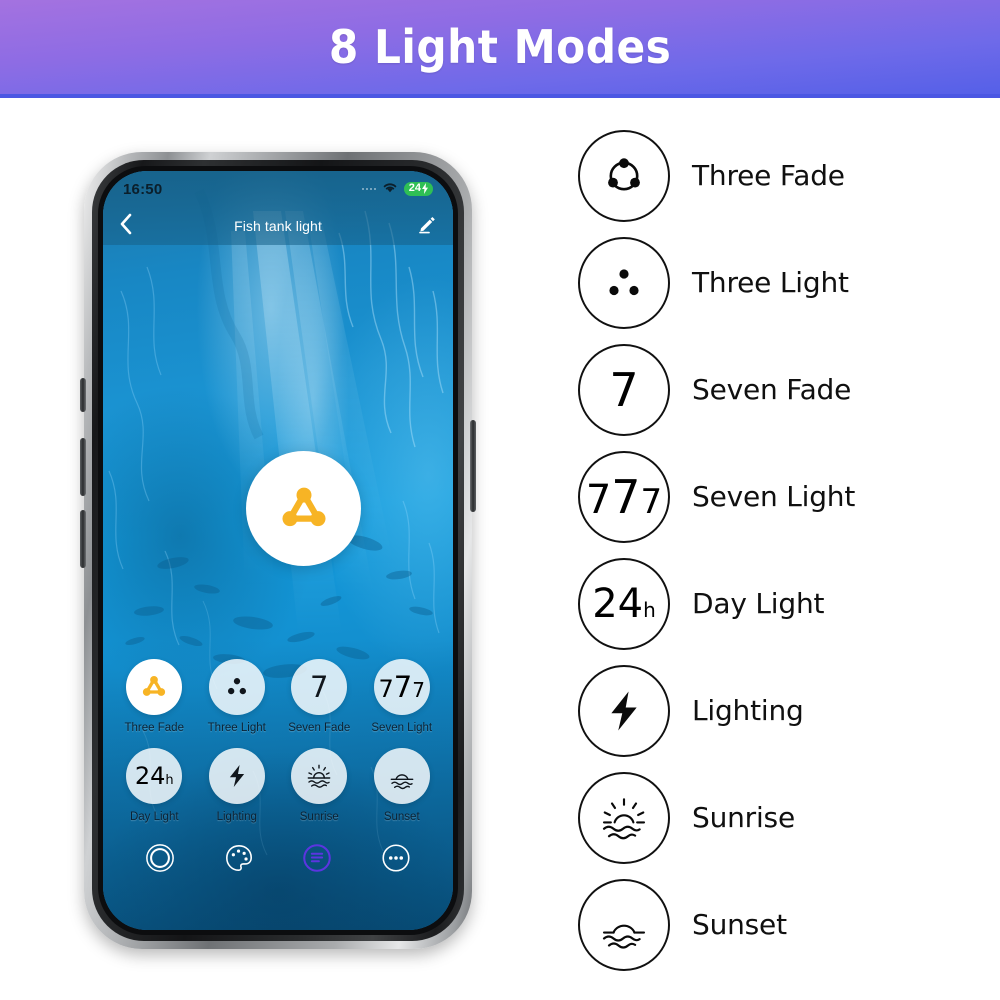 This screenshot has width=1000, height=1000. What do you see at coordinates (743, 817) in the screenshot?
I see `legend-label: Sunrise` at bounding box center [743, 817].